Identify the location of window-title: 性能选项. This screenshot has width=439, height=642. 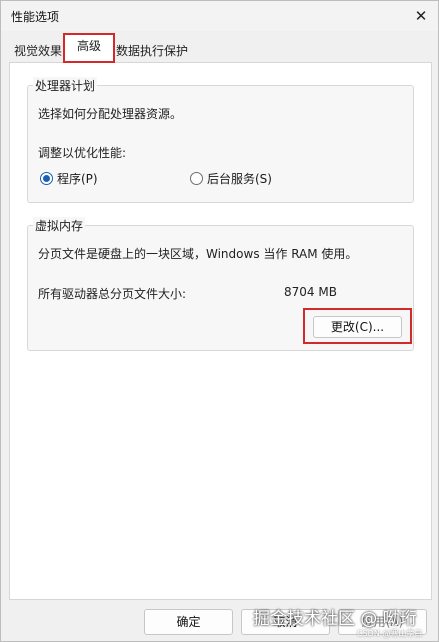
(35, 17).